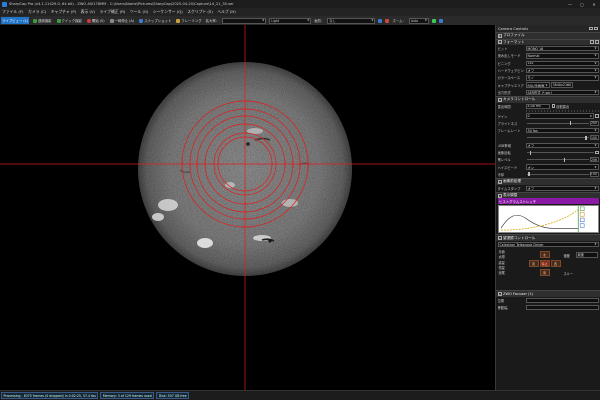 The width and height of the screenshot is (600, 400). What do you see at coordinates (290, 20) in the screenshot?
I see `frame-type-select: Light ▼` at bounding box center [290, 20].